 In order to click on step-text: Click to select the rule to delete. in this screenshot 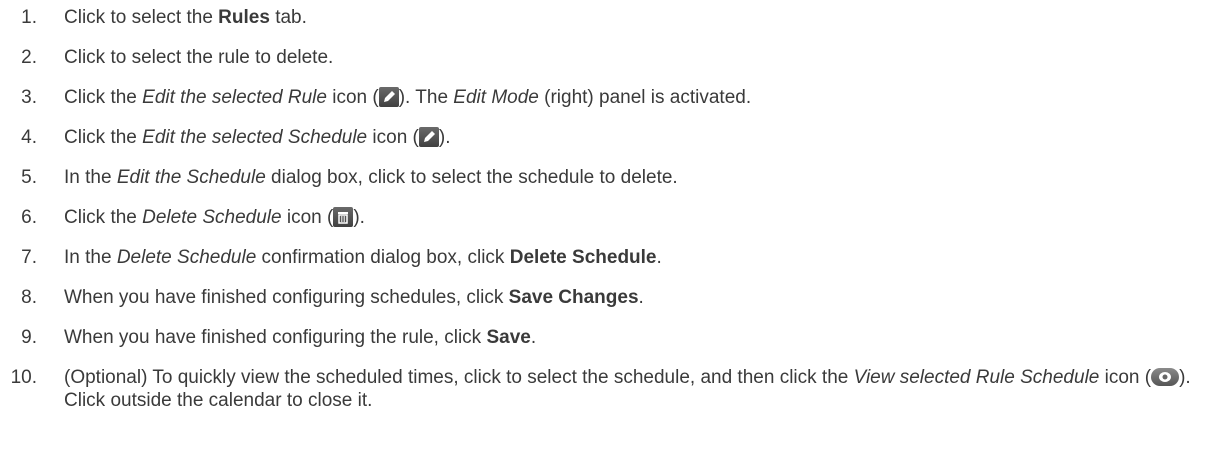, I will do `click(199, 57)`.